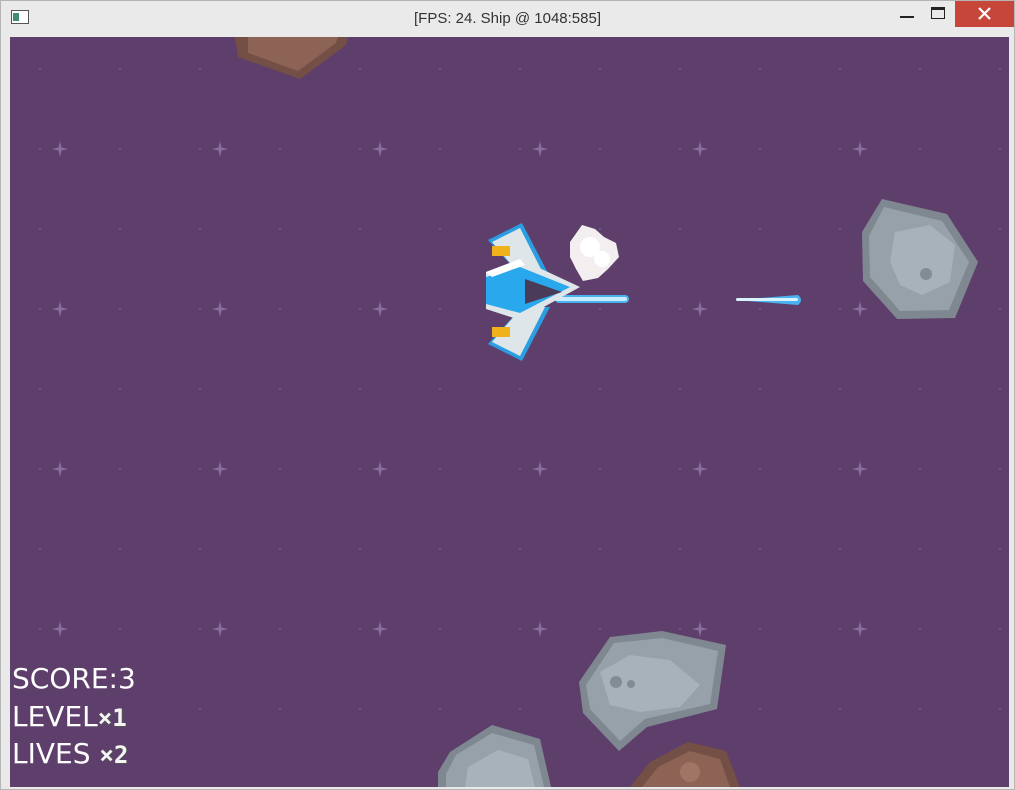 This screenshot has width=1015, height=790. I want to click on title-bar: [FPS: 24. Ship @ 1048:585], so click(507, 19).